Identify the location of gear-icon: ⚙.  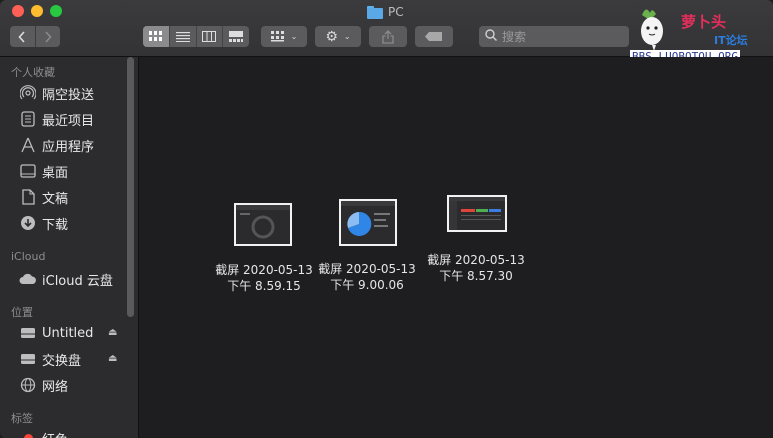
(331, 36).